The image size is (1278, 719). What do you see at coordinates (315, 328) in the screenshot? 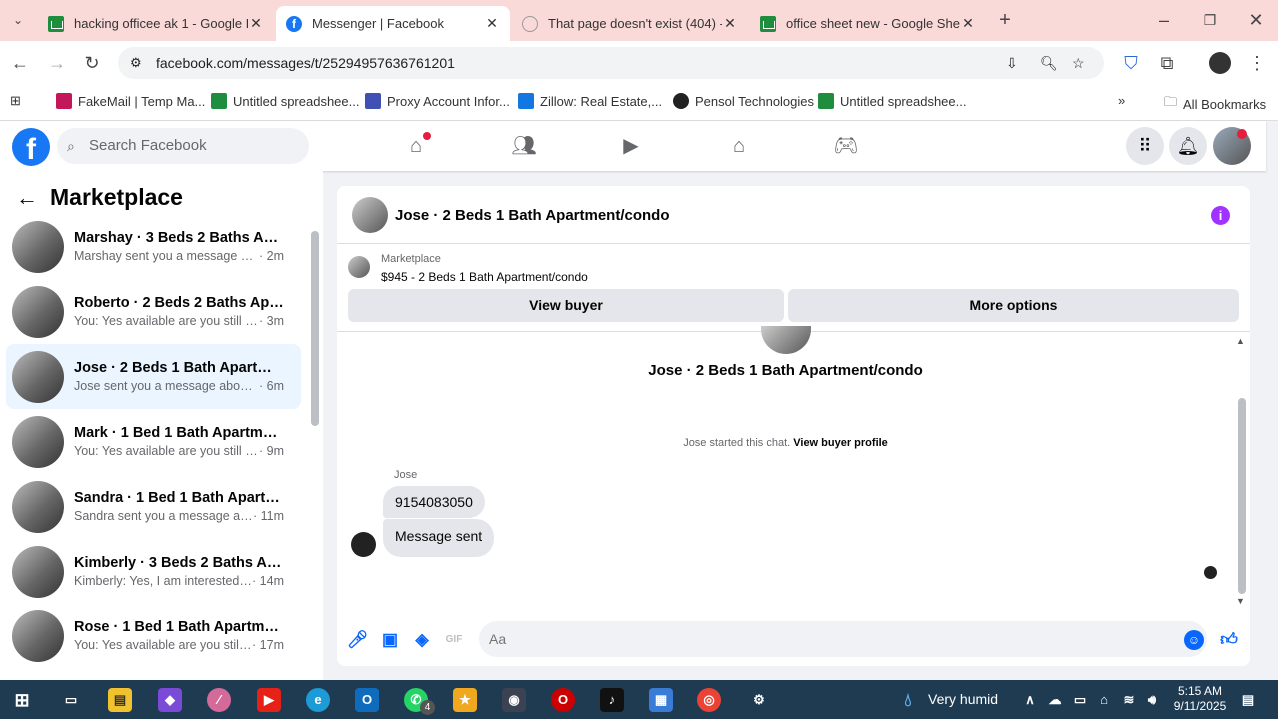
I see `sidebar-scrollbar` at bounding box center [315, 328].